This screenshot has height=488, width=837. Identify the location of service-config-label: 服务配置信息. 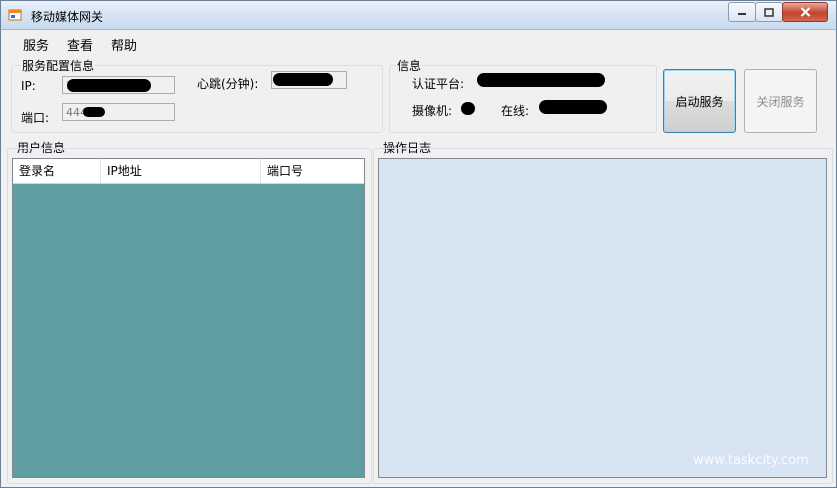
(58, 65).